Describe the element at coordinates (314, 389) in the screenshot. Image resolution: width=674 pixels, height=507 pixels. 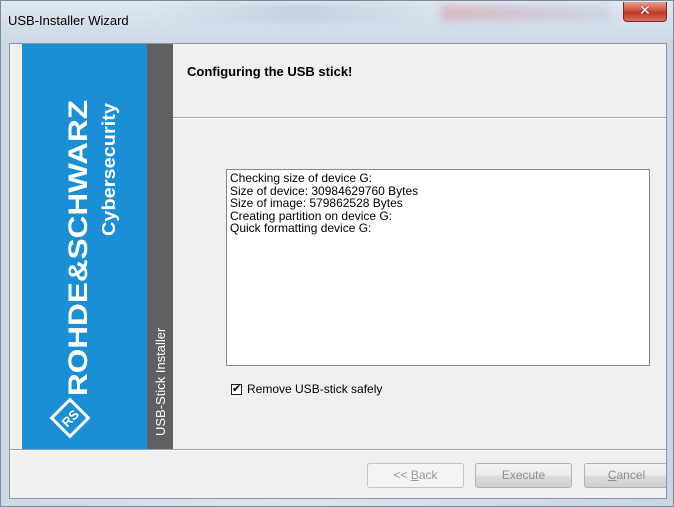
I see `remove-safely-label: Remove USB-stick safely` at that location.